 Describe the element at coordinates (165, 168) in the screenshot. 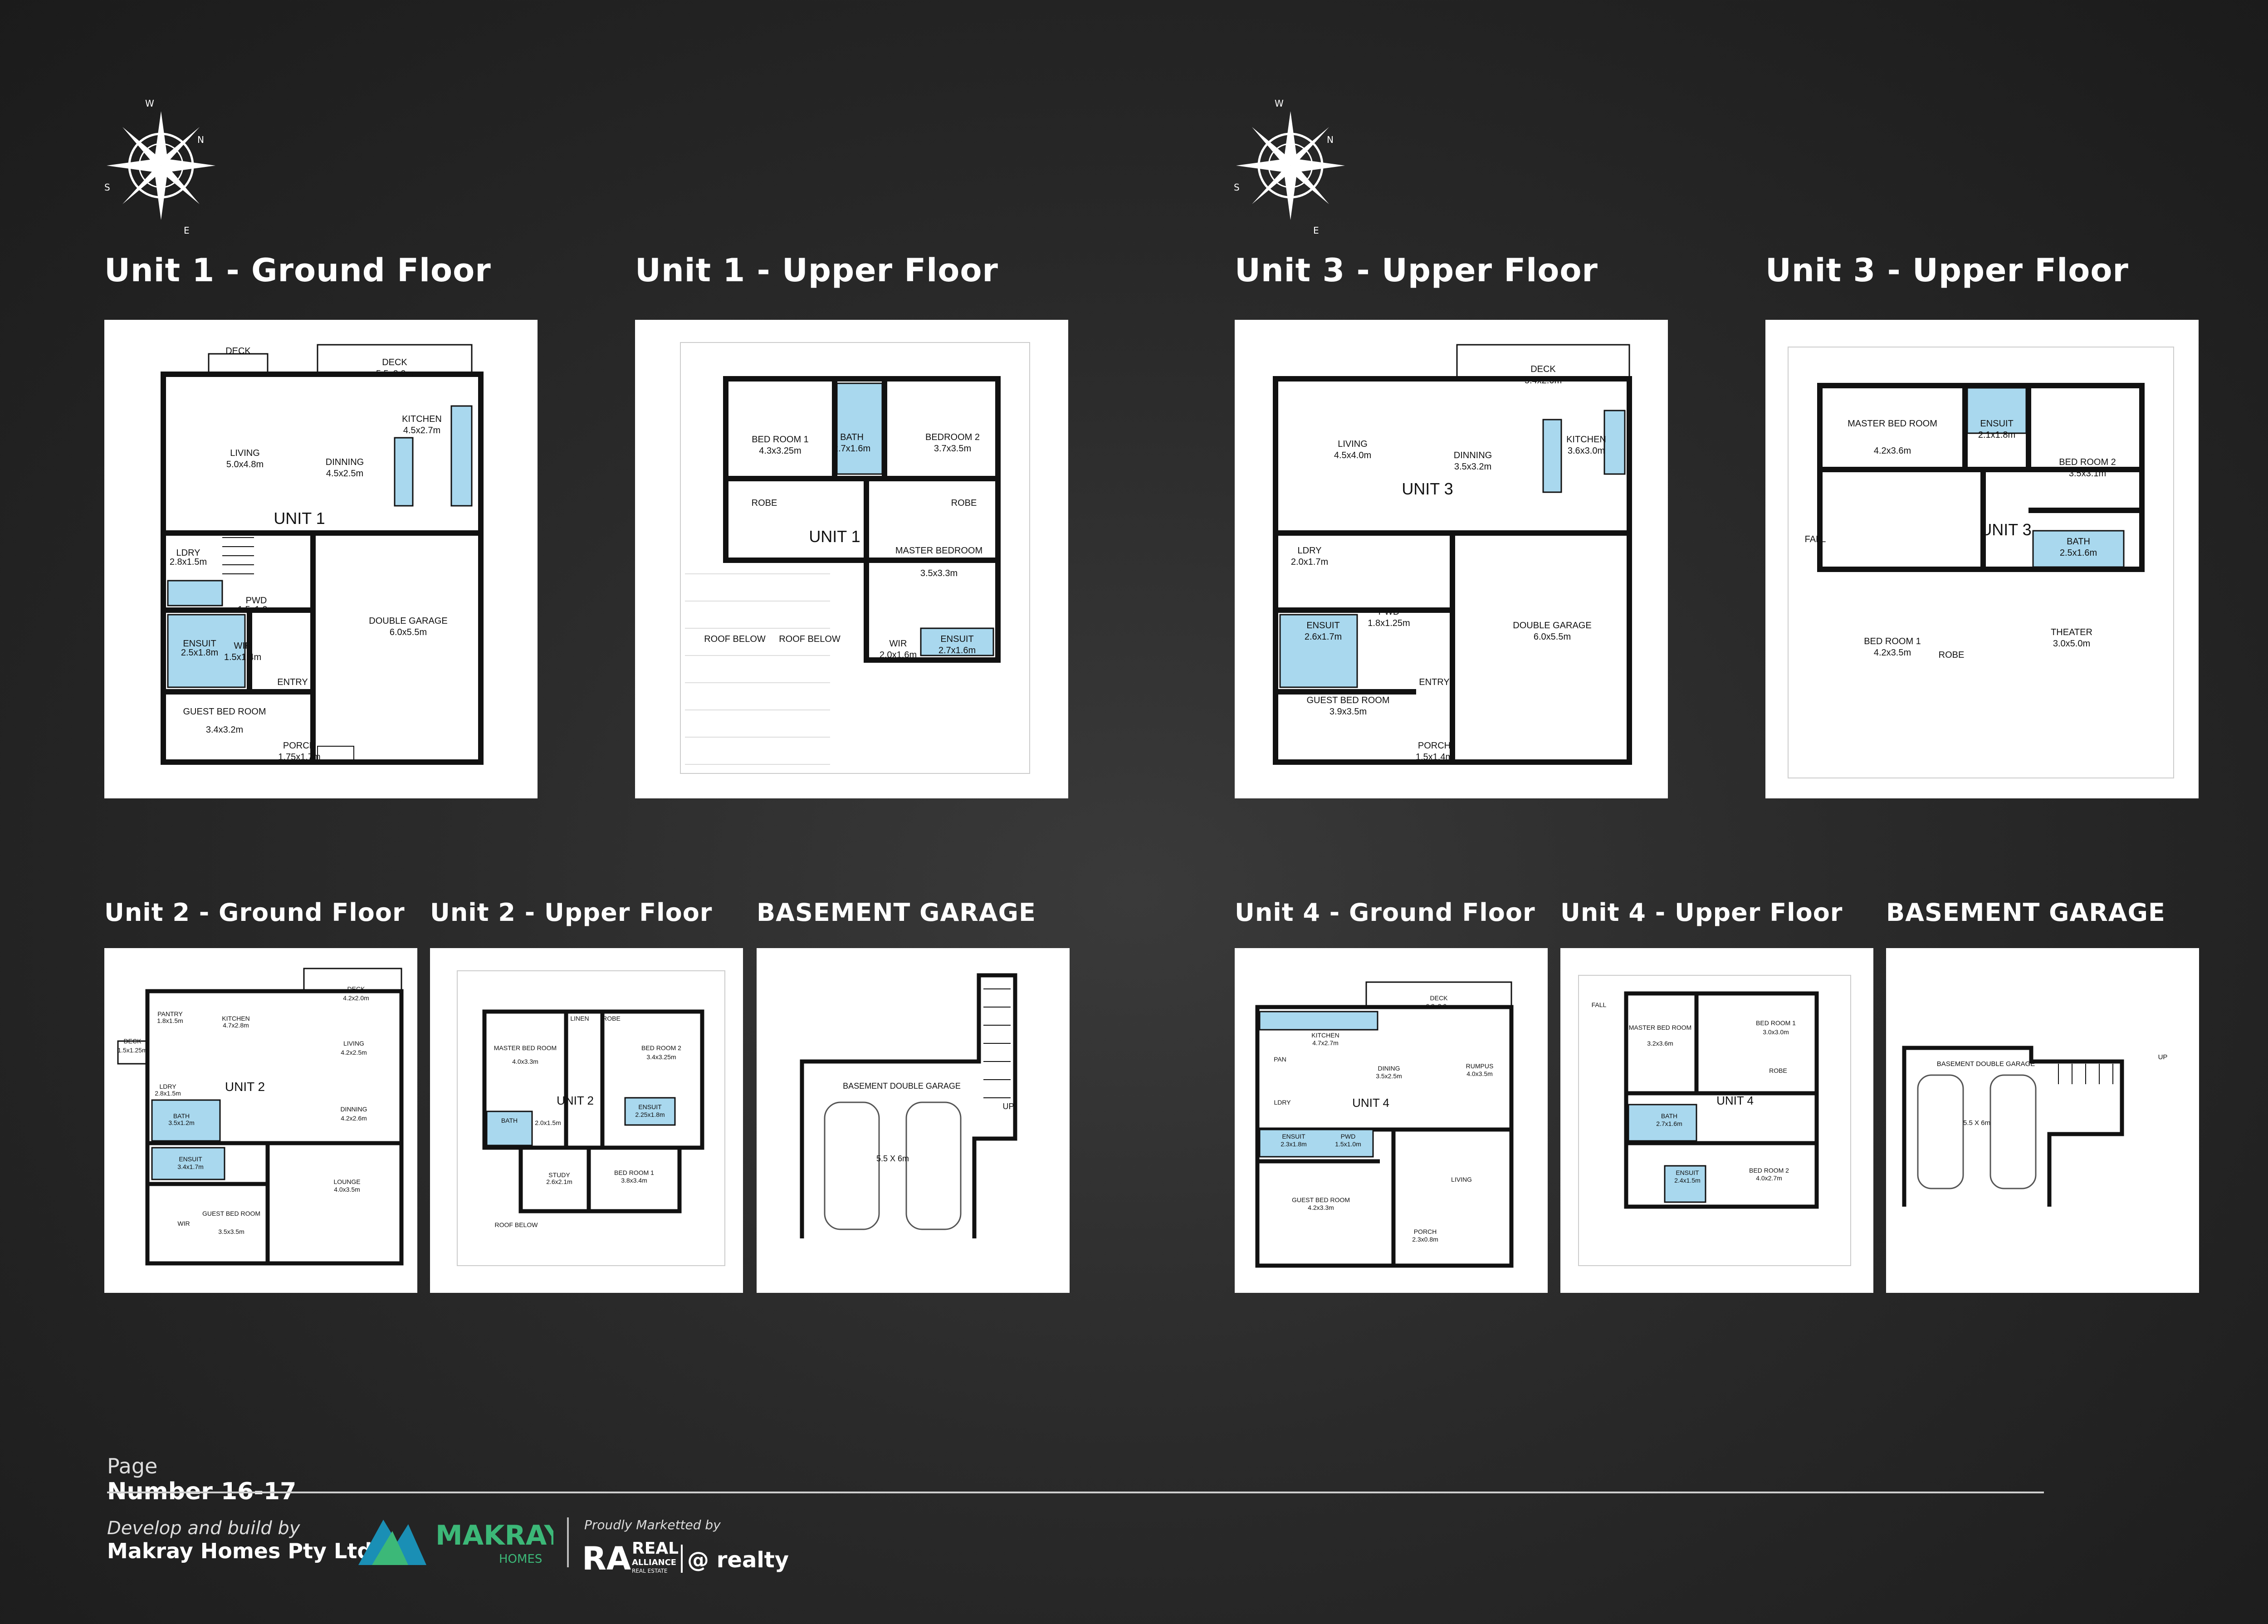

I see `compass-rose-left: W N S E` at that location.